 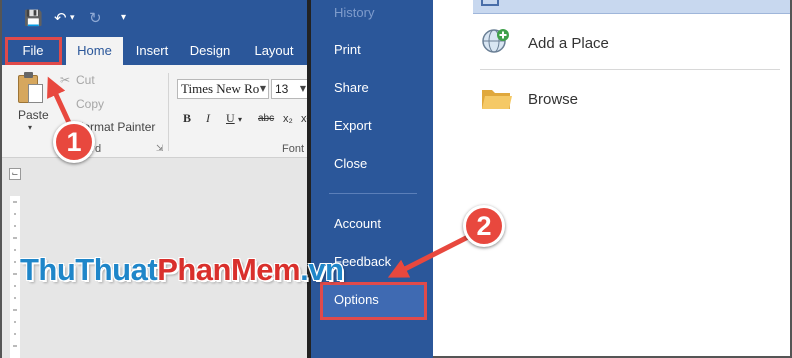 What do you see at coordinates (347, 49) in the screenshot?
I see `backstage-item-print: Print` at bounding box center [347, 49].